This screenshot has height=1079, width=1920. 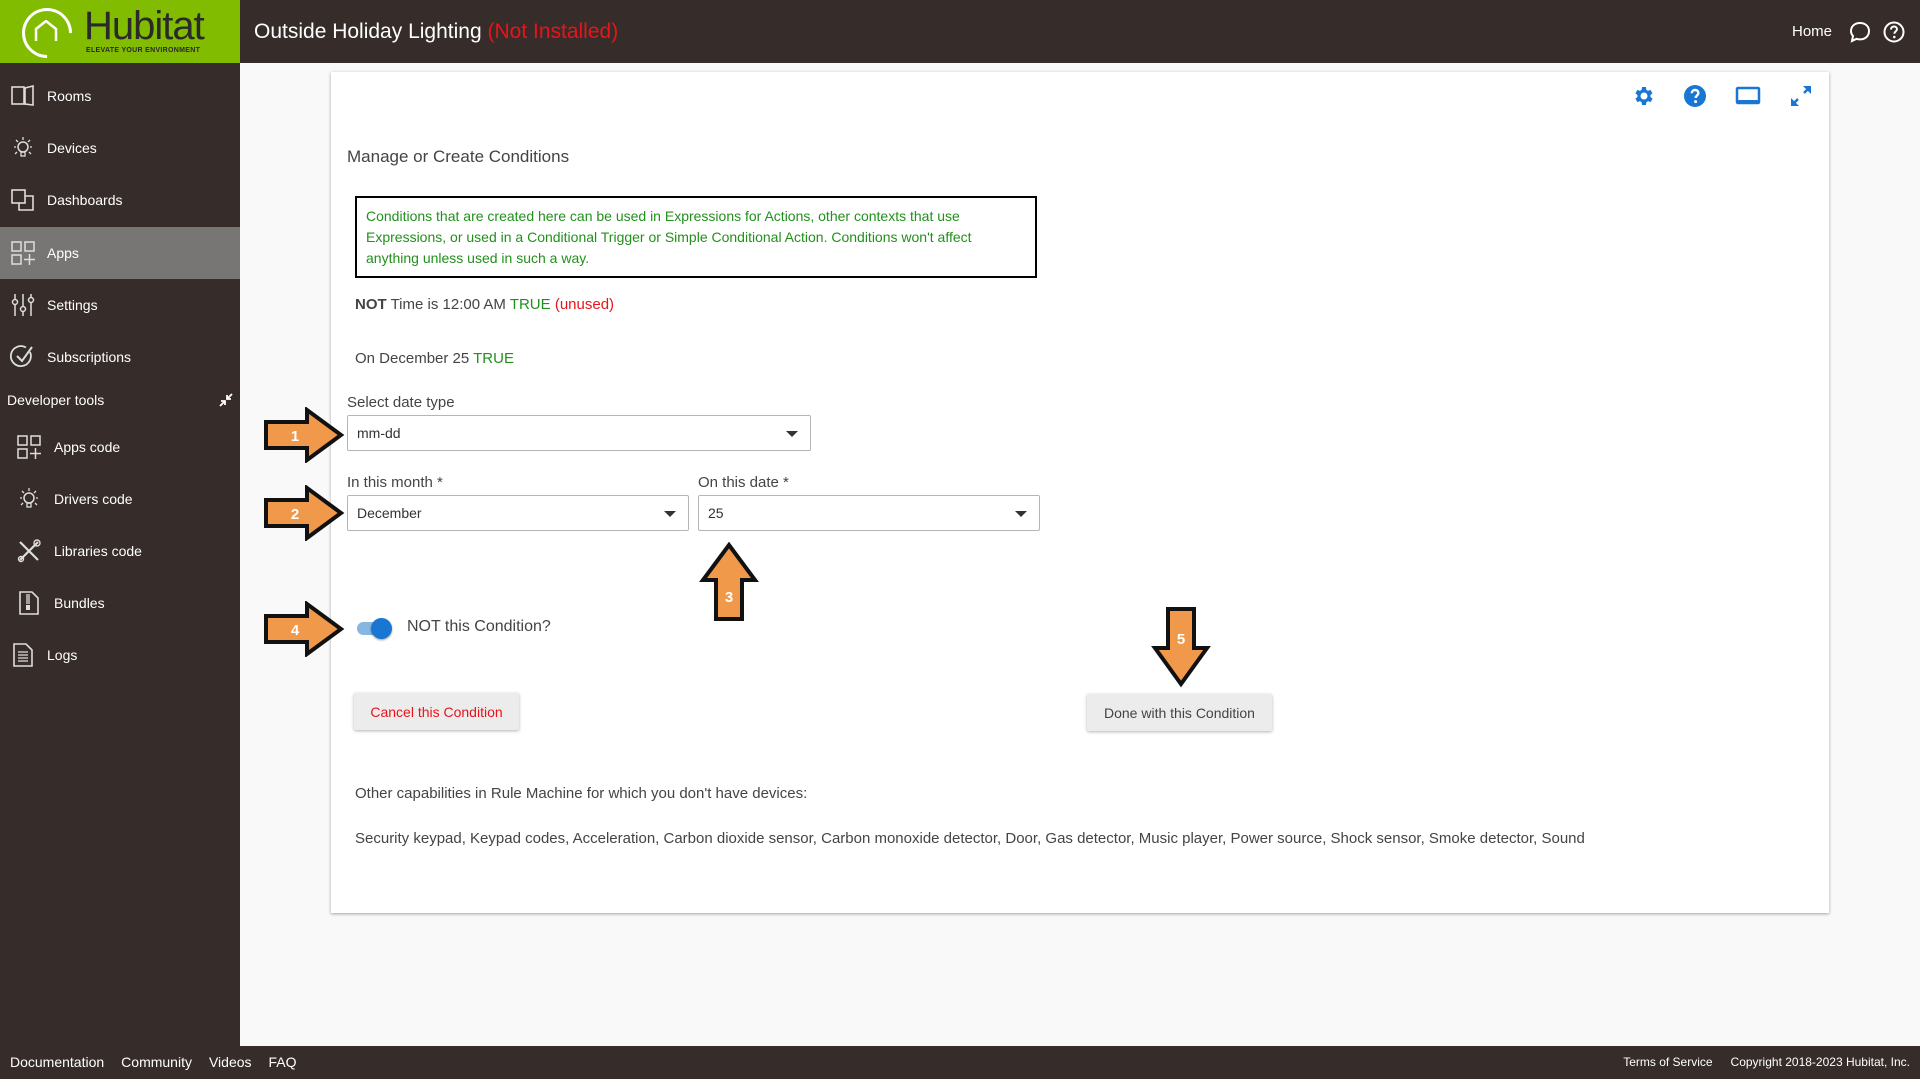 I want to click on help-circle-icon, so click(x=1894, y=32).